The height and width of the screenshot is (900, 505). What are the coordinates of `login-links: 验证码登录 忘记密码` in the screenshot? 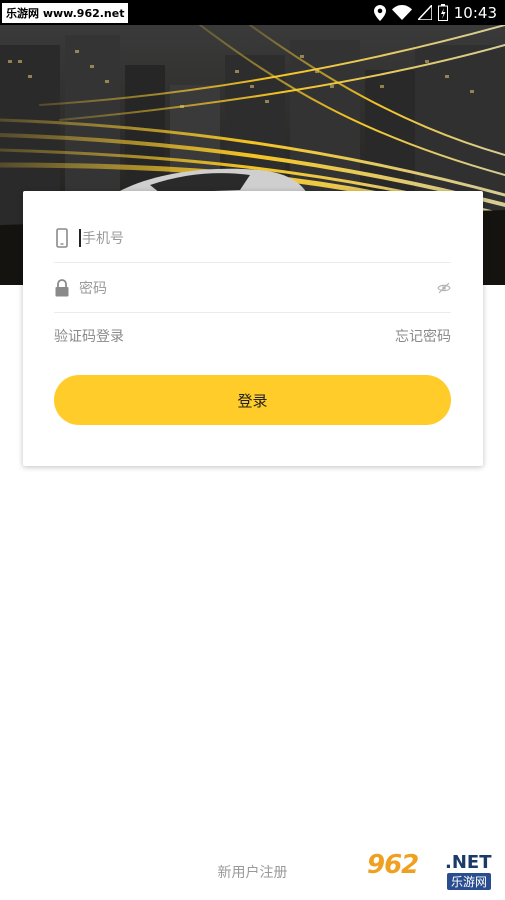 It's located at (252, 336).